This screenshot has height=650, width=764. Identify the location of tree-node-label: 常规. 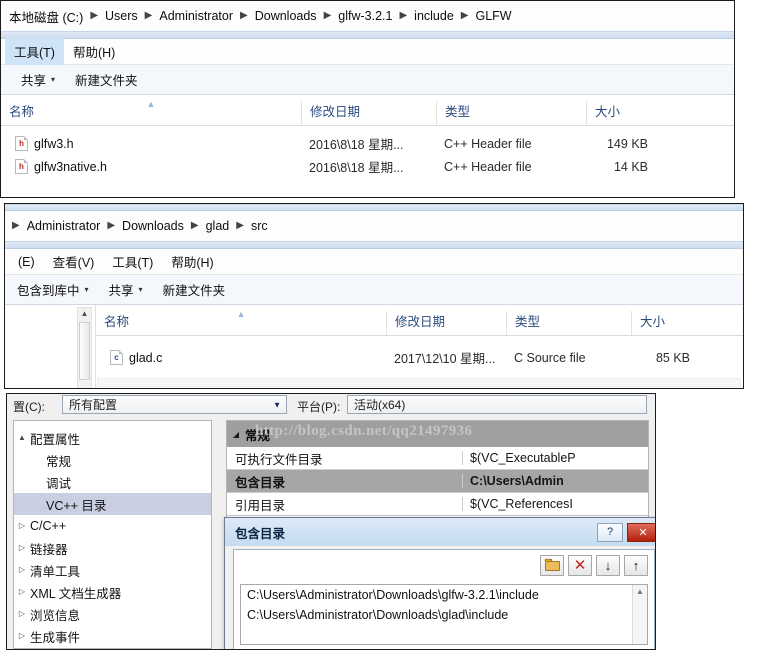
(59, 461).